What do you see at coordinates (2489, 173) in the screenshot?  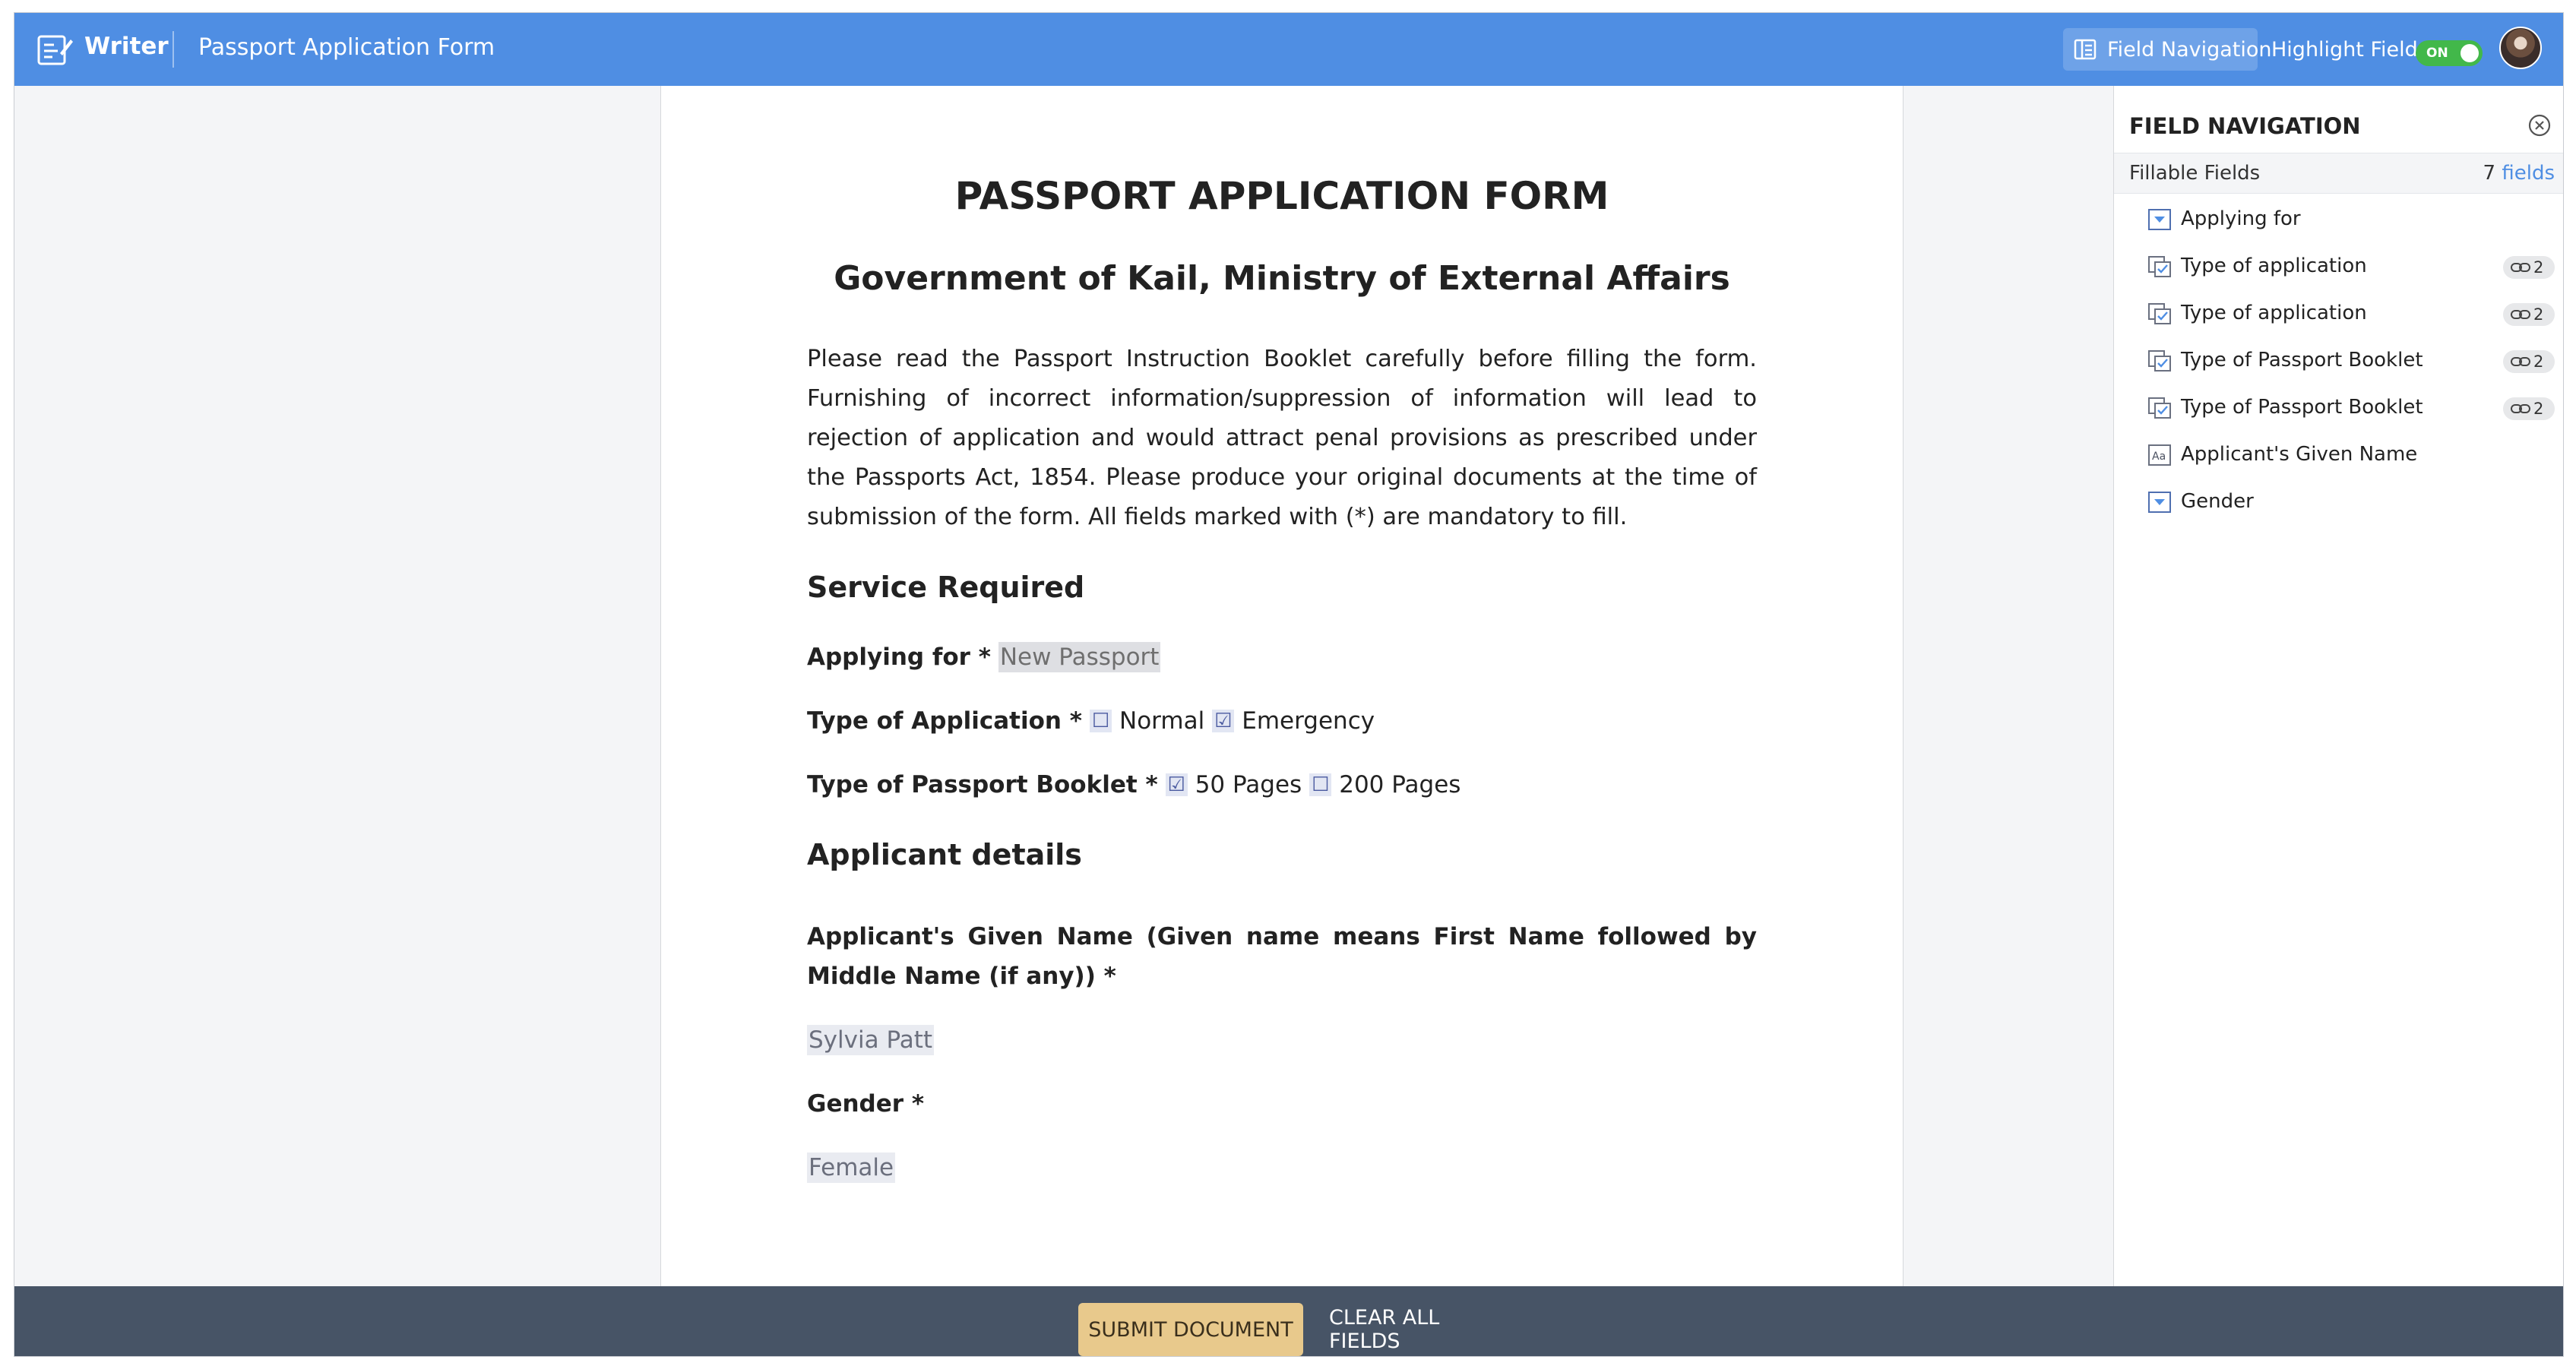 I see `fields-count-number: 7` at bounding box center [2489, 173].